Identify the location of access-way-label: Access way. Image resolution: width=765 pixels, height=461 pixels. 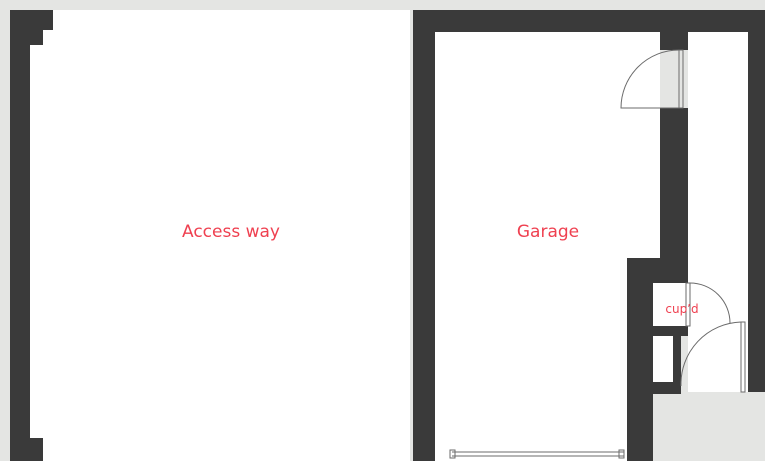
(231, 232).